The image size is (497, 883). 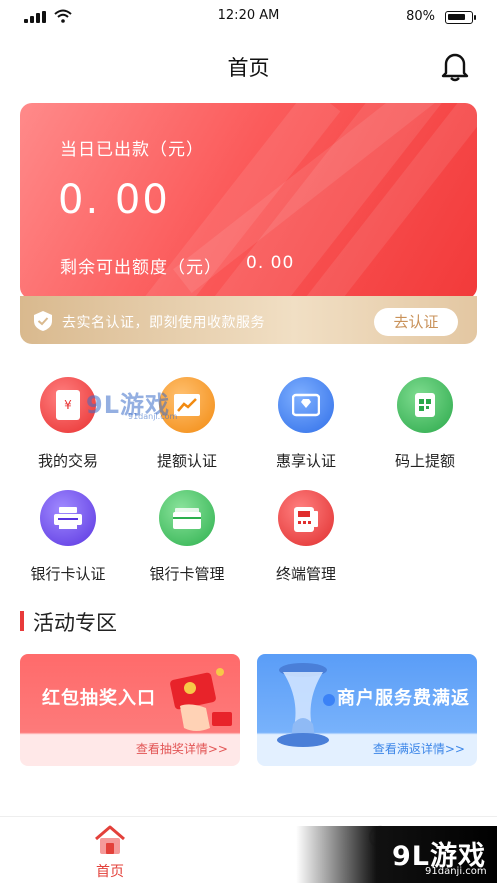 I want to click on grid-label: 码上提额, so click(x=424, y=461).